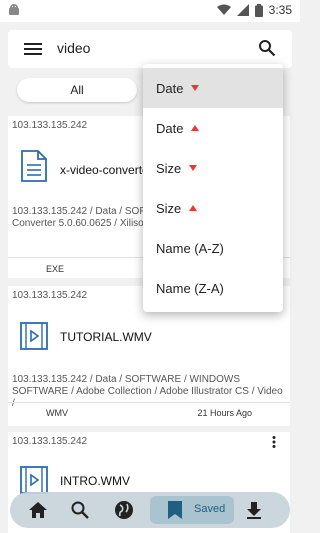 This screenshot has width=320, height=533. Describe the element at coordinates (213, 128) in the screenshot. I see `sort-option-date-asc: Date` at that location.